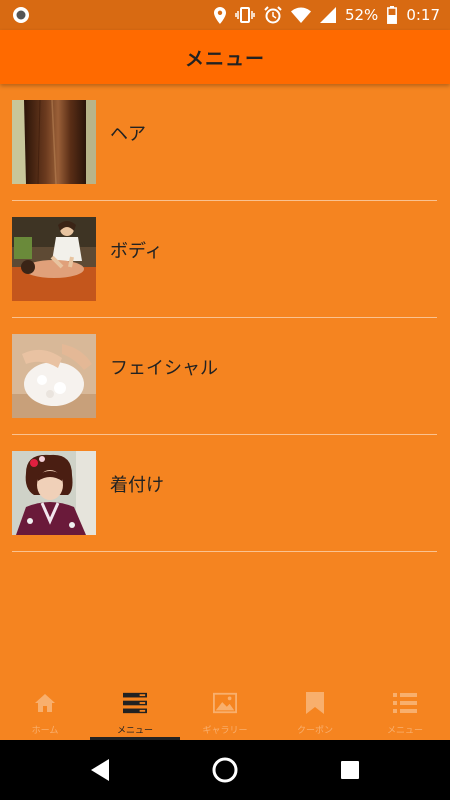 The width and height of the screenshot is (450, 800). What do you see at coordinates (54, 142) in the screenshot?
I see `hair-photo` at bounding box center [54, 142].